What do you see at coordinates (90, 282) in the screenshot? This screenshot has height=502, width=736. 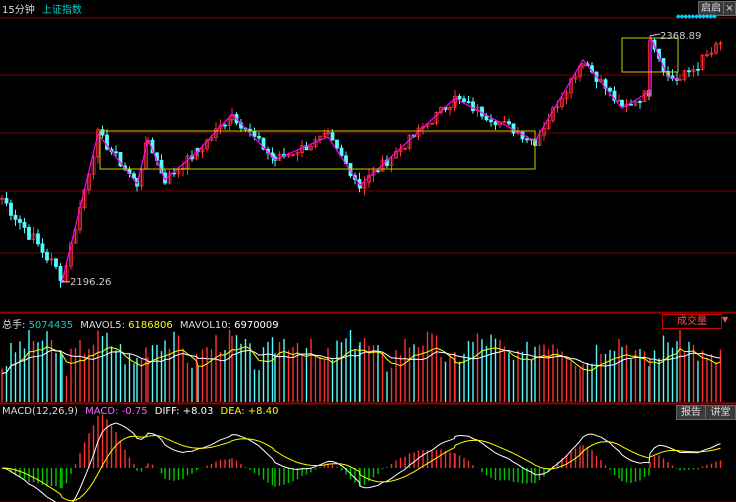 I see `low-price-label: 2196.26` at bounding box center [90, 282].